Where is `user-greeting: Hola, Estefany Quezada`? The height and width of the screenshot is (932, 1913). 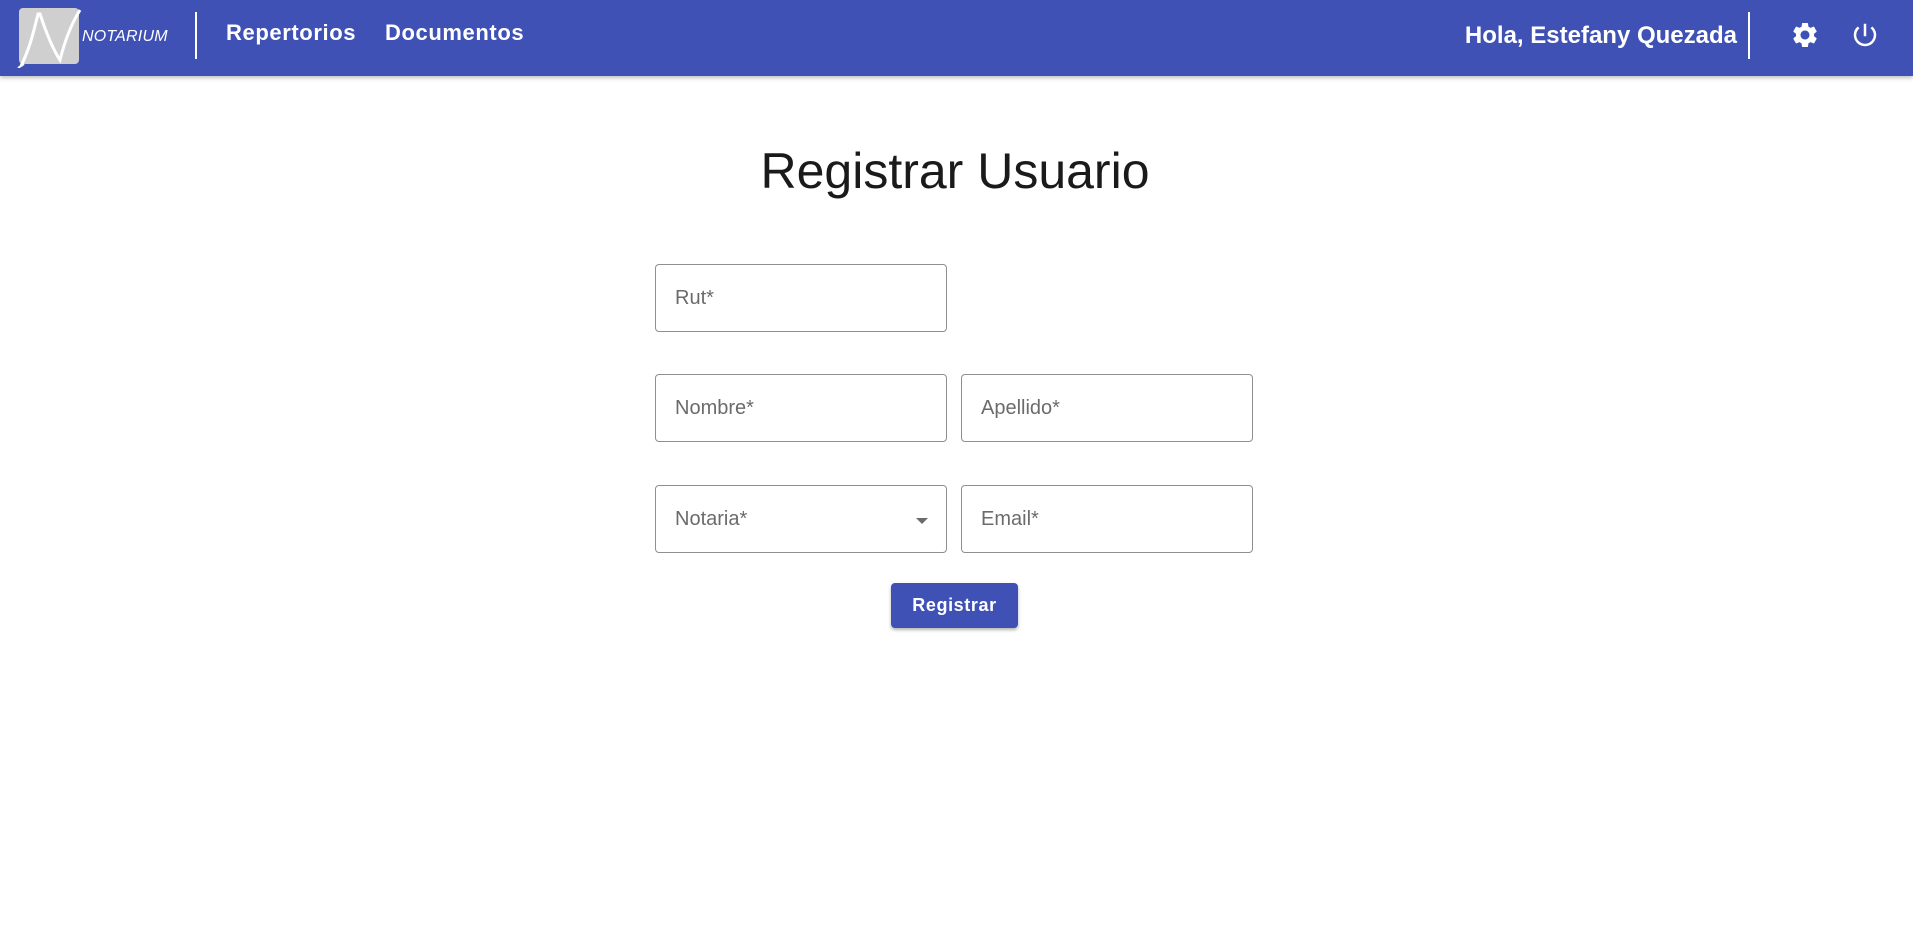 user-greeting: Hola, Estefany Quezada is located at coordinates (1600, 35).